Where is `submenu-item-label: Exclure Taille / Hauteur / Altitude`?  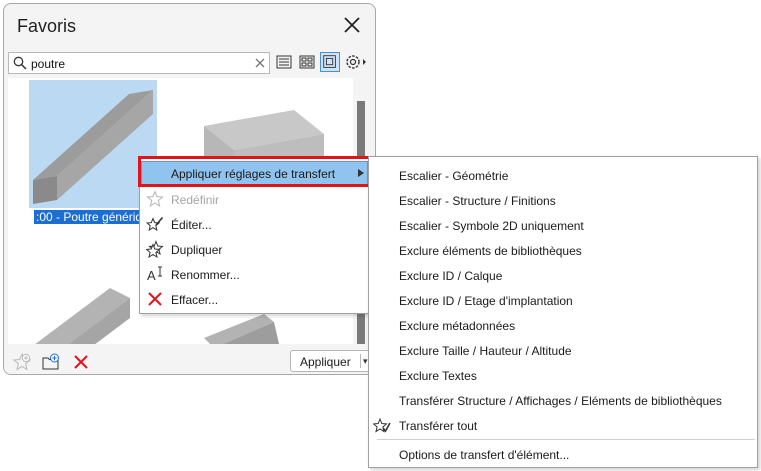 submenu-item-label: Exclure Taille / Hauteur / Altitude is located at coordinates (485, 351).